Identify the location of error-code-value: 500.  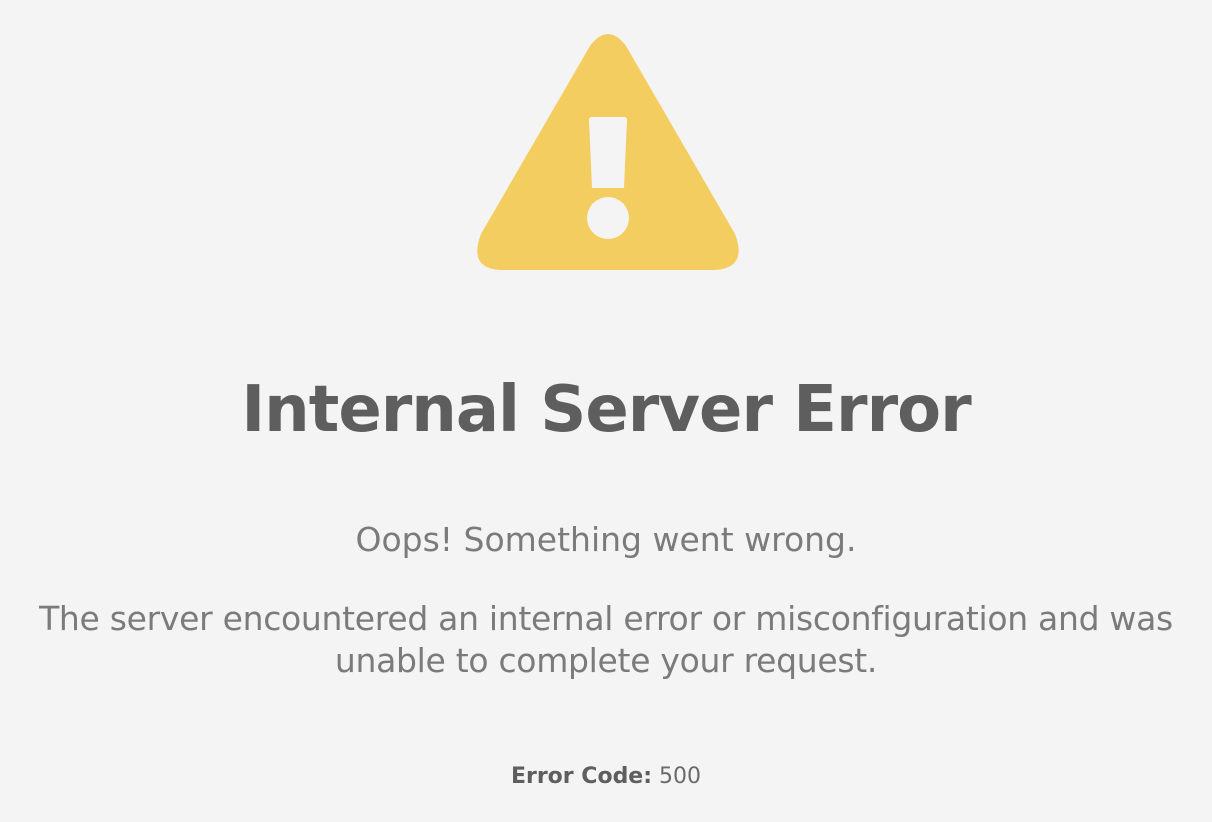
(680, 776).